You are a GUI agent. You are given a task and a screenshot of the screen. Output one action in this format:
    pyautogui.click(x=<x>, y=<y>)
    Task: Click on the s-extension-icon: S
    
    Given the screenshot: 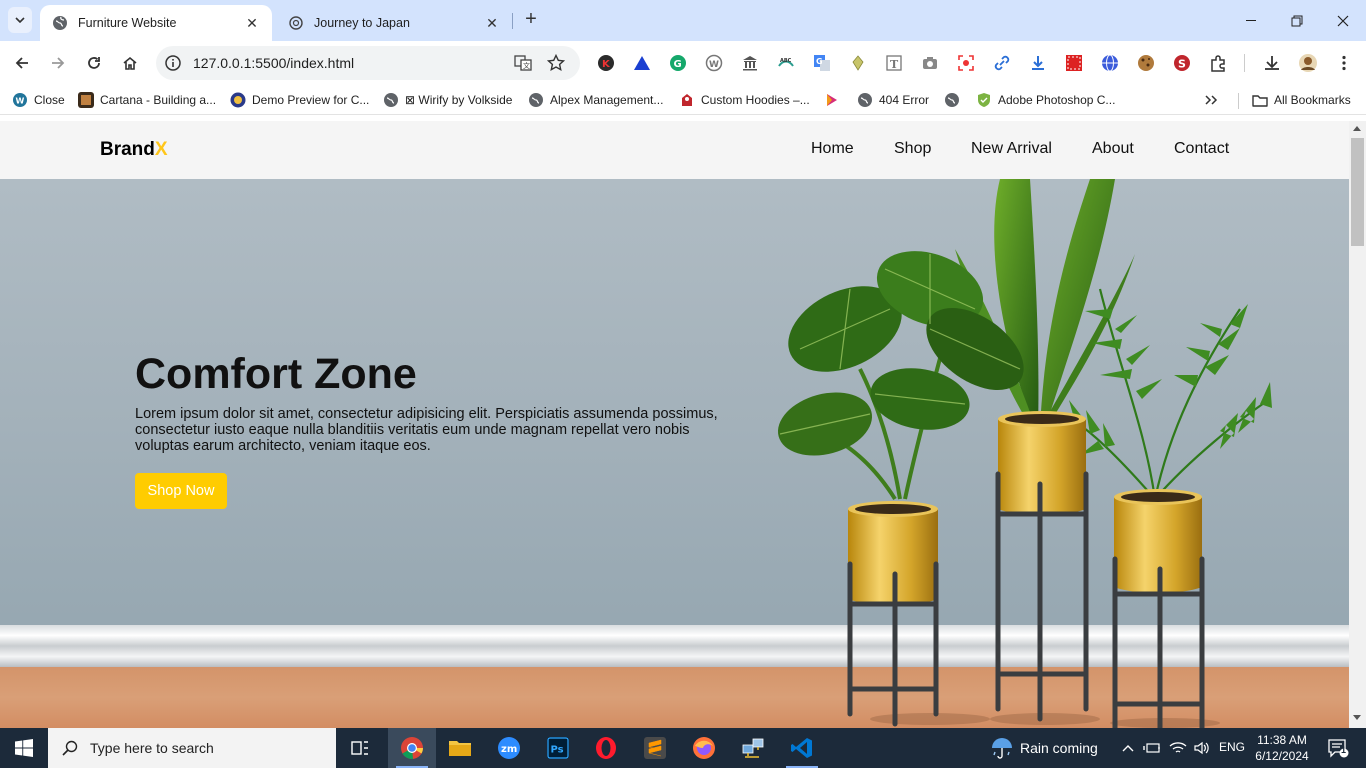 What is the action you would take?
    pyautogui.click(x=1182, y=63)
    